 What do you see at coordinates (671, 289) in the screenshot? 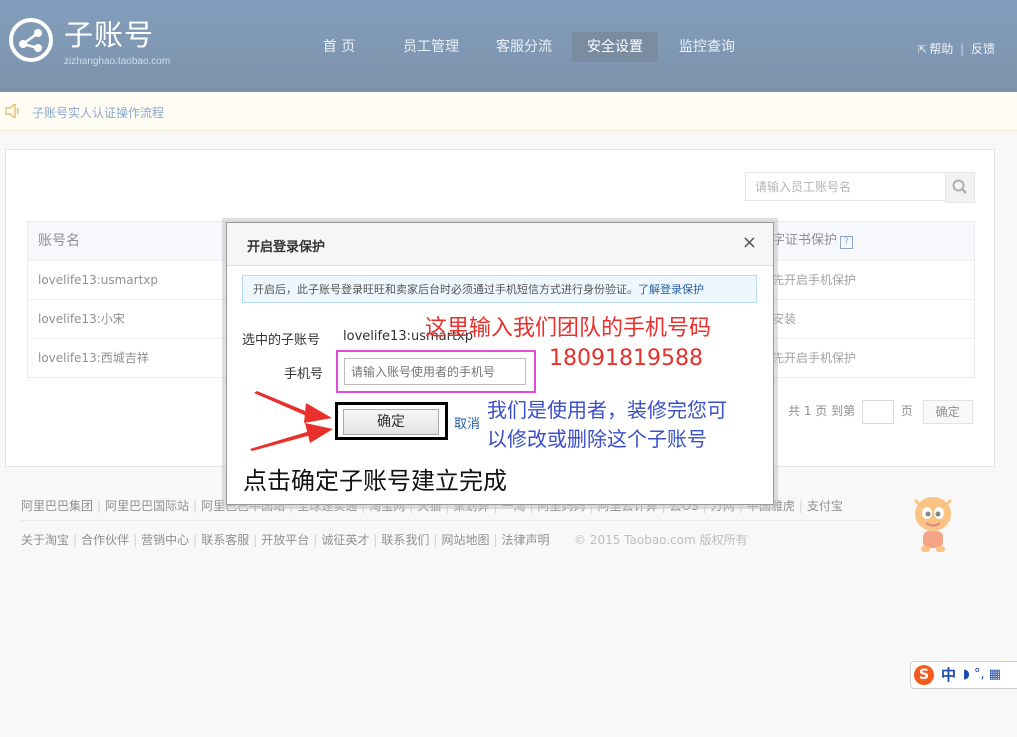
I see `learn-login-protection-link: 了解登录保护` at bounding box center [671, 289].